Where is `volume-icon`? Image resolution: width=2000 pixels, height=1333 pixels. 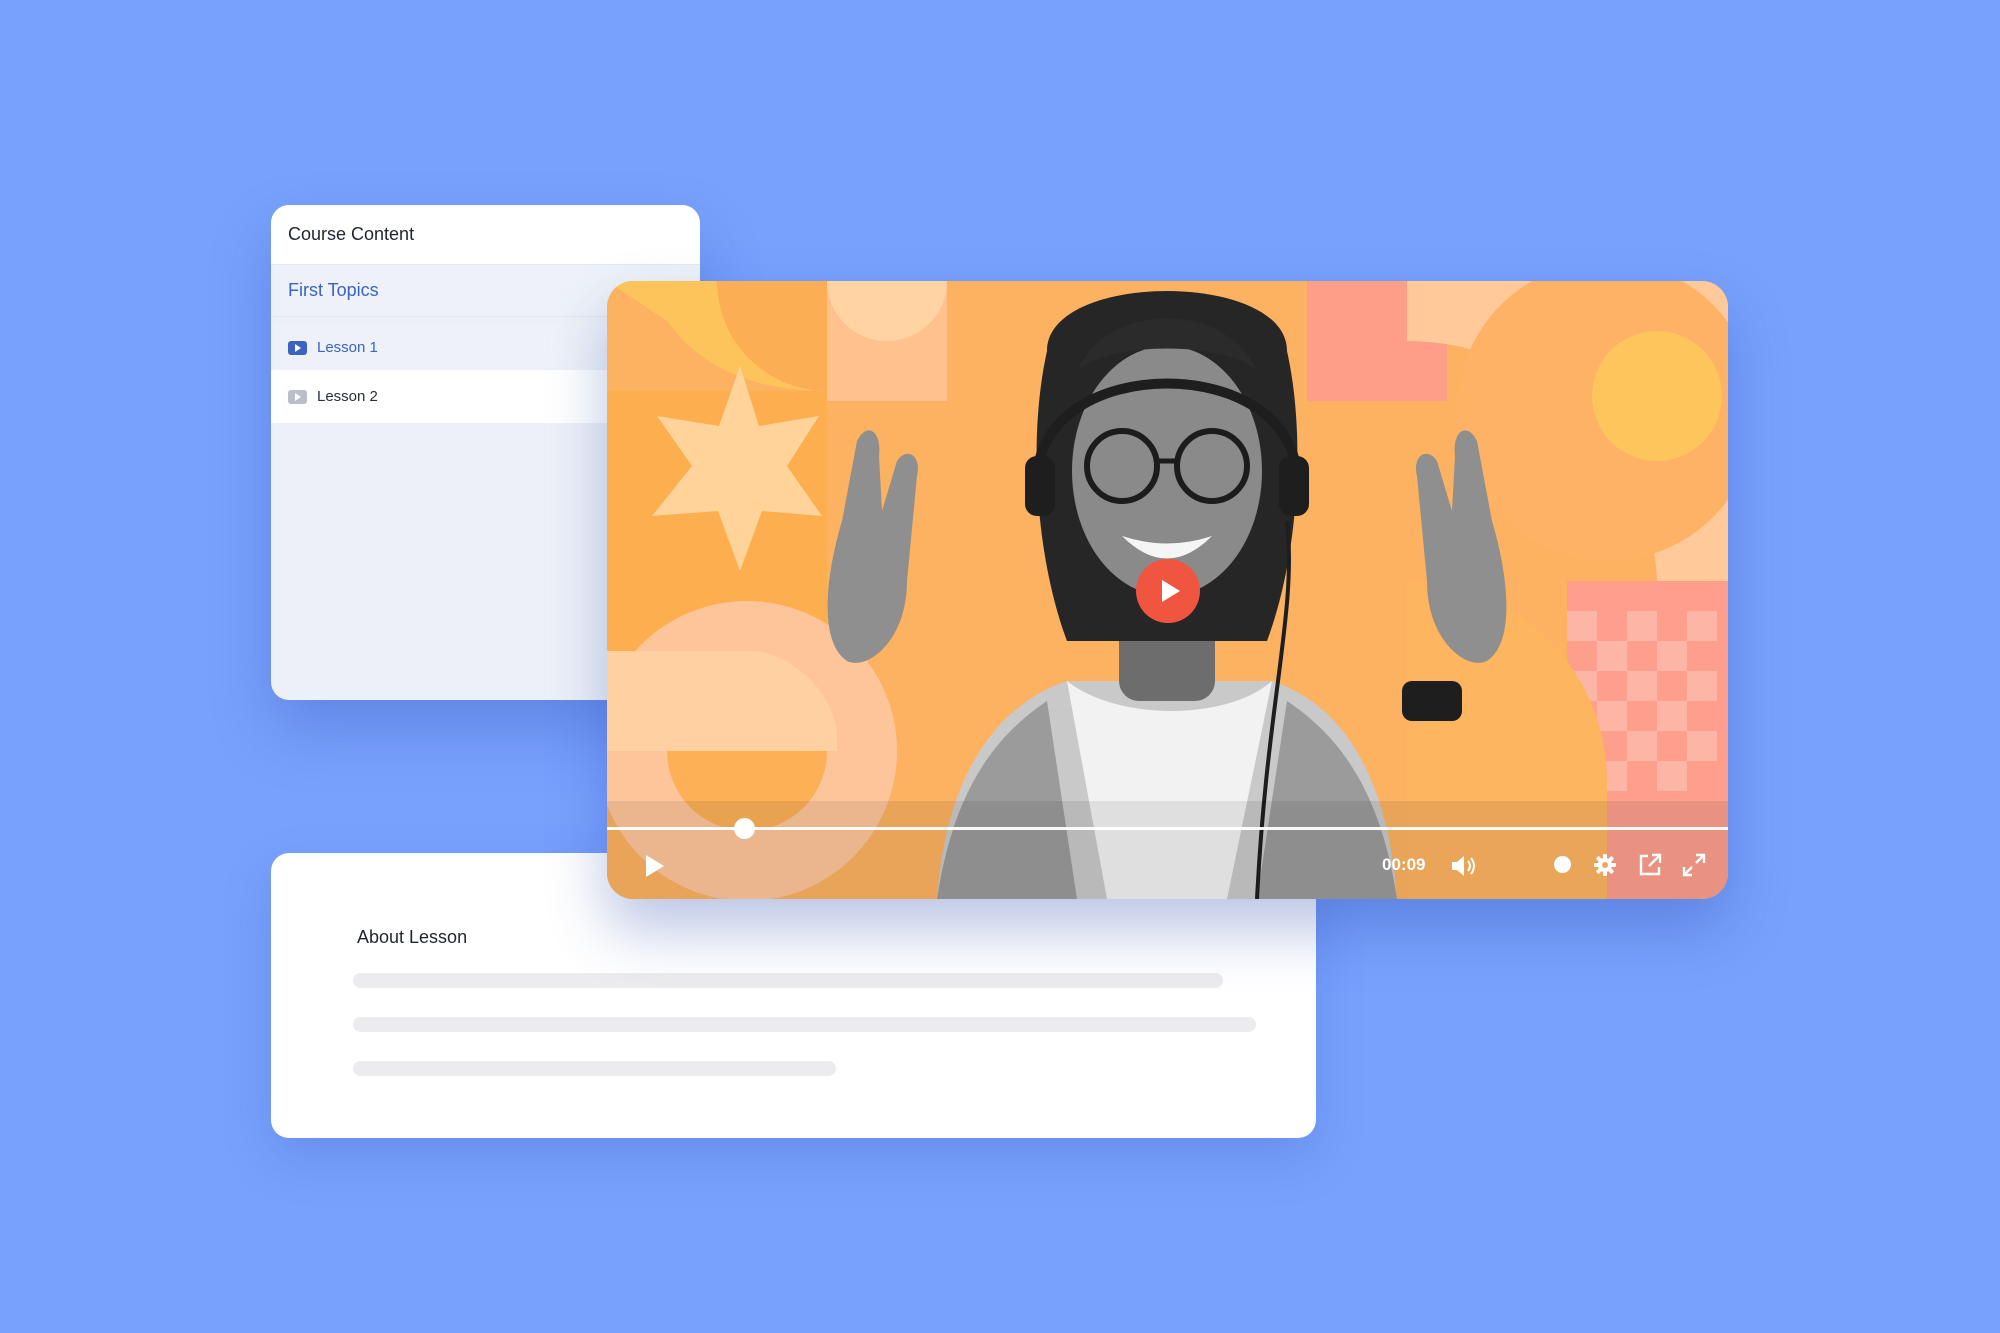
volume-icon is located at coordinates (1463, 866).